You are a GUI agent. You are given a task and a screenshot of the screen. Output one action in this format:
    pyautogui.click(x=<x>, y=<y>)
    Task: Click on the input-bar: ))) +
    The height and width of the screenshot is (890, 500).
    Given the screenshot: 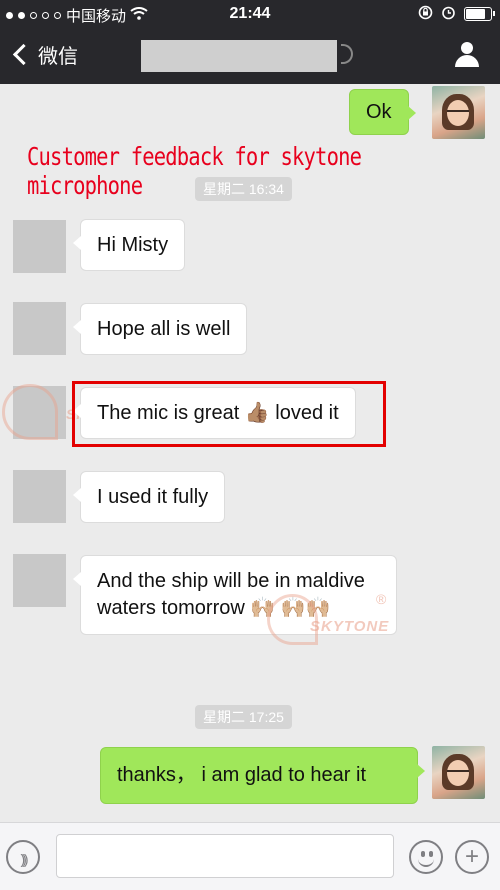 What is the action you would take?
    pyautogui.click(x=250, y=856)
    